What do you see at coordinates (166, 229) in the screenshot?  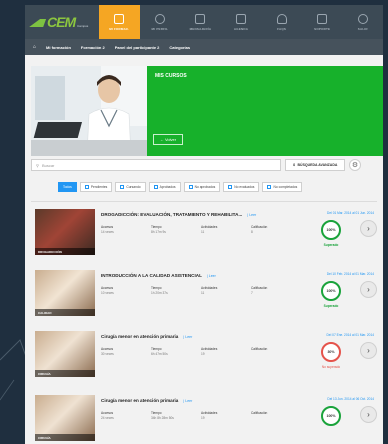 I see `meta-tiempo: Tiempo 8h 17m 9s` at bounding box center [166, 229].